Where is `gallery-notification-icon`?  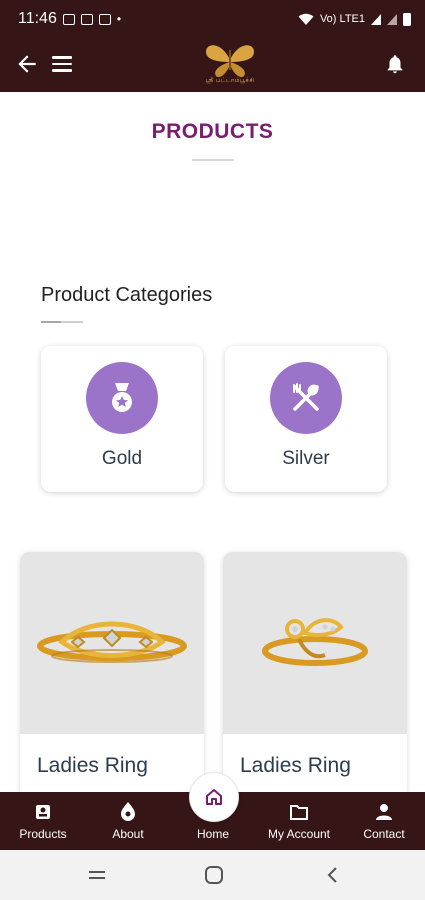
gallery-notification-icon is located at coordinates (68, 19).